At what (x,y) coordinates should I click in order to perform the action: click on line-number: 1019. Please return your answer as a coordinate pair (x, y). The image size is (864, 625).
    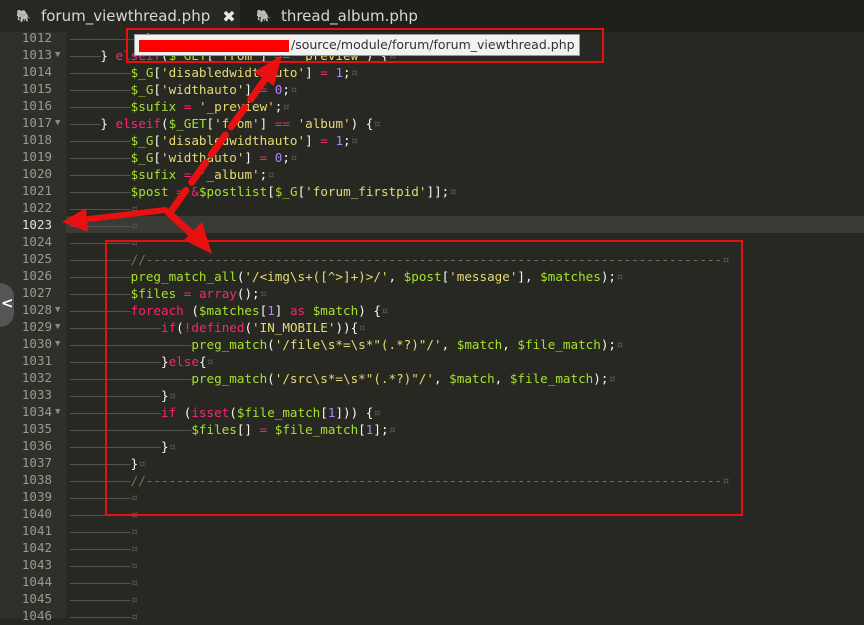
    Looking at the image, I should click on (36, 156).